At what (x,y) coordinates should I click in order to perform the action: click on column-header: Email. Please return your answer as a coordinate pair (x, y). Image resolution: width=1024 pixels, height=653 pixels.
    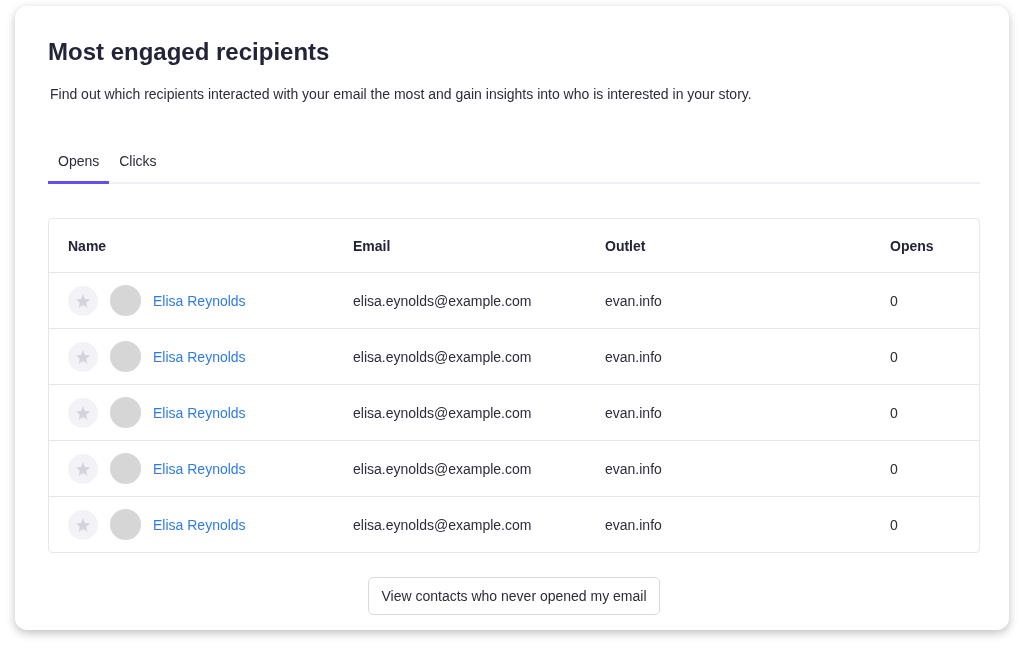
    Looking at the image, I should click on (372, 245).